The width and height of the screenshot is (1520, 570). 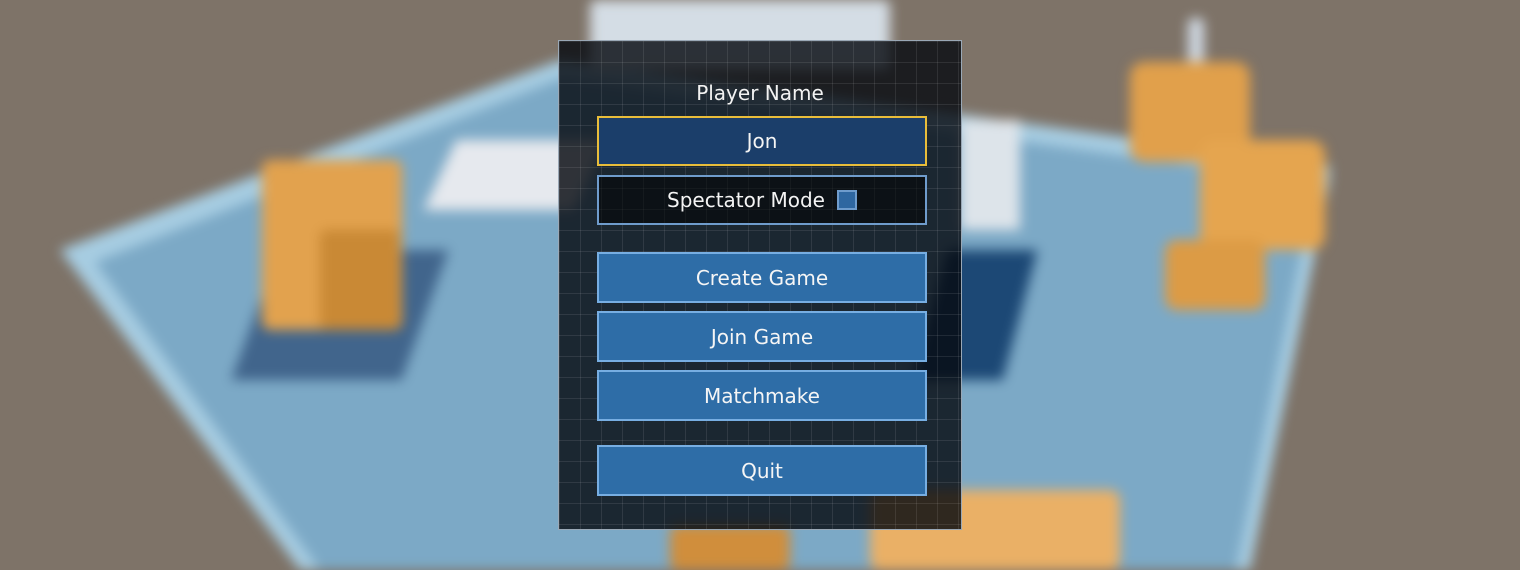 I want to click on player-name-label: Player Name, so click(x=760, y=93).